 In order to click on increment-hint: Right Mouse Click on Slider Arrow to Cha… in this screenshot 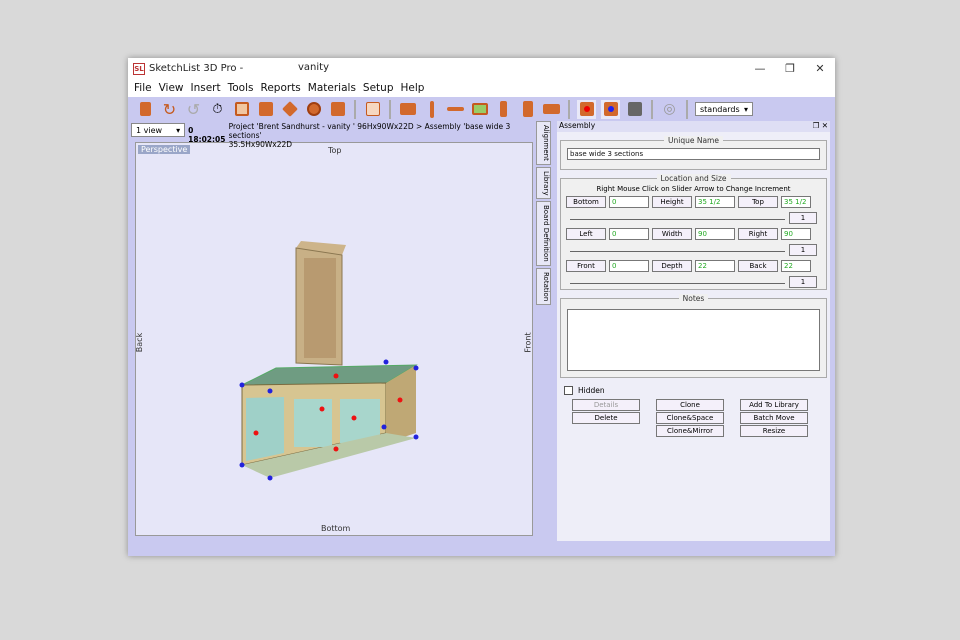, I will do `click(693, 189)`.